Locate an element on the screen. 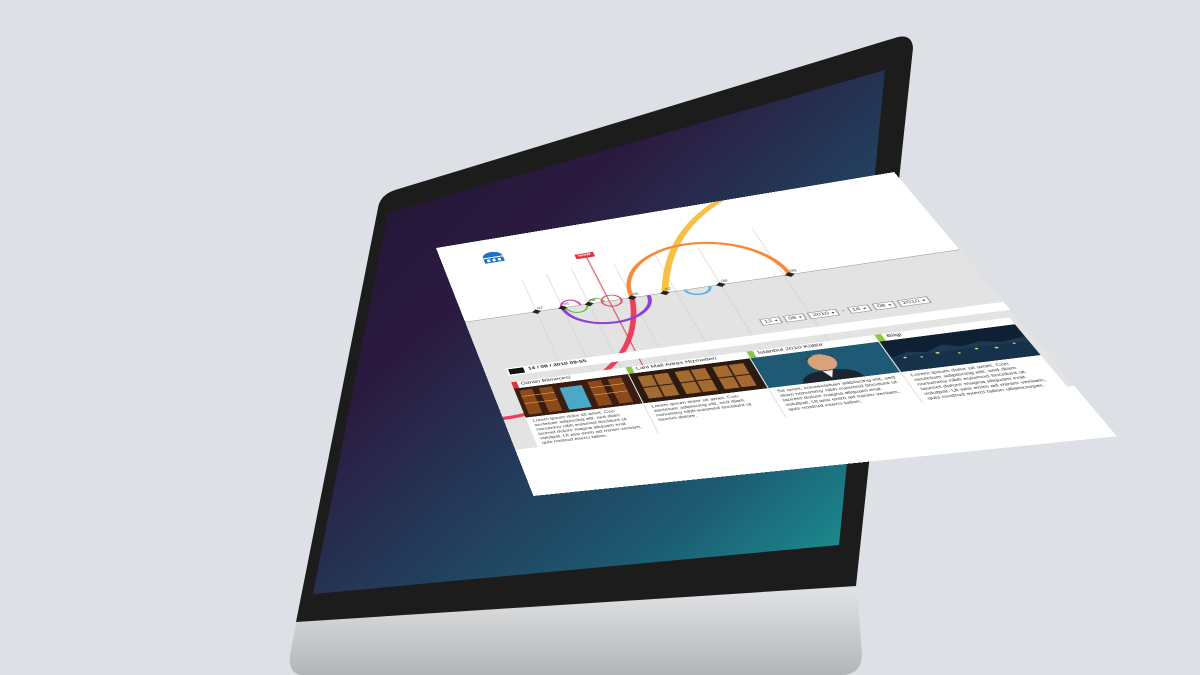  start-day-select: 12 ▾ is located at coordinates (771, 321).